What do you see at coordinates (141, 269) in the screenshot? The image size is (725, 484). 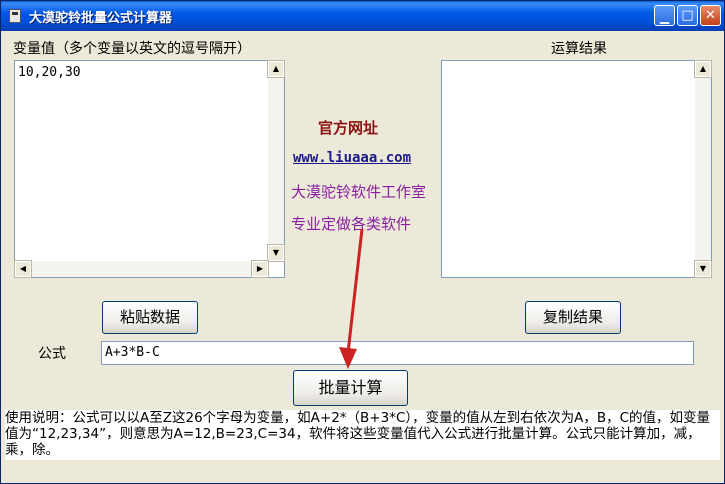 I see `variables-hscrollbar: ◀ ▶` at bounding box center [141, 269].